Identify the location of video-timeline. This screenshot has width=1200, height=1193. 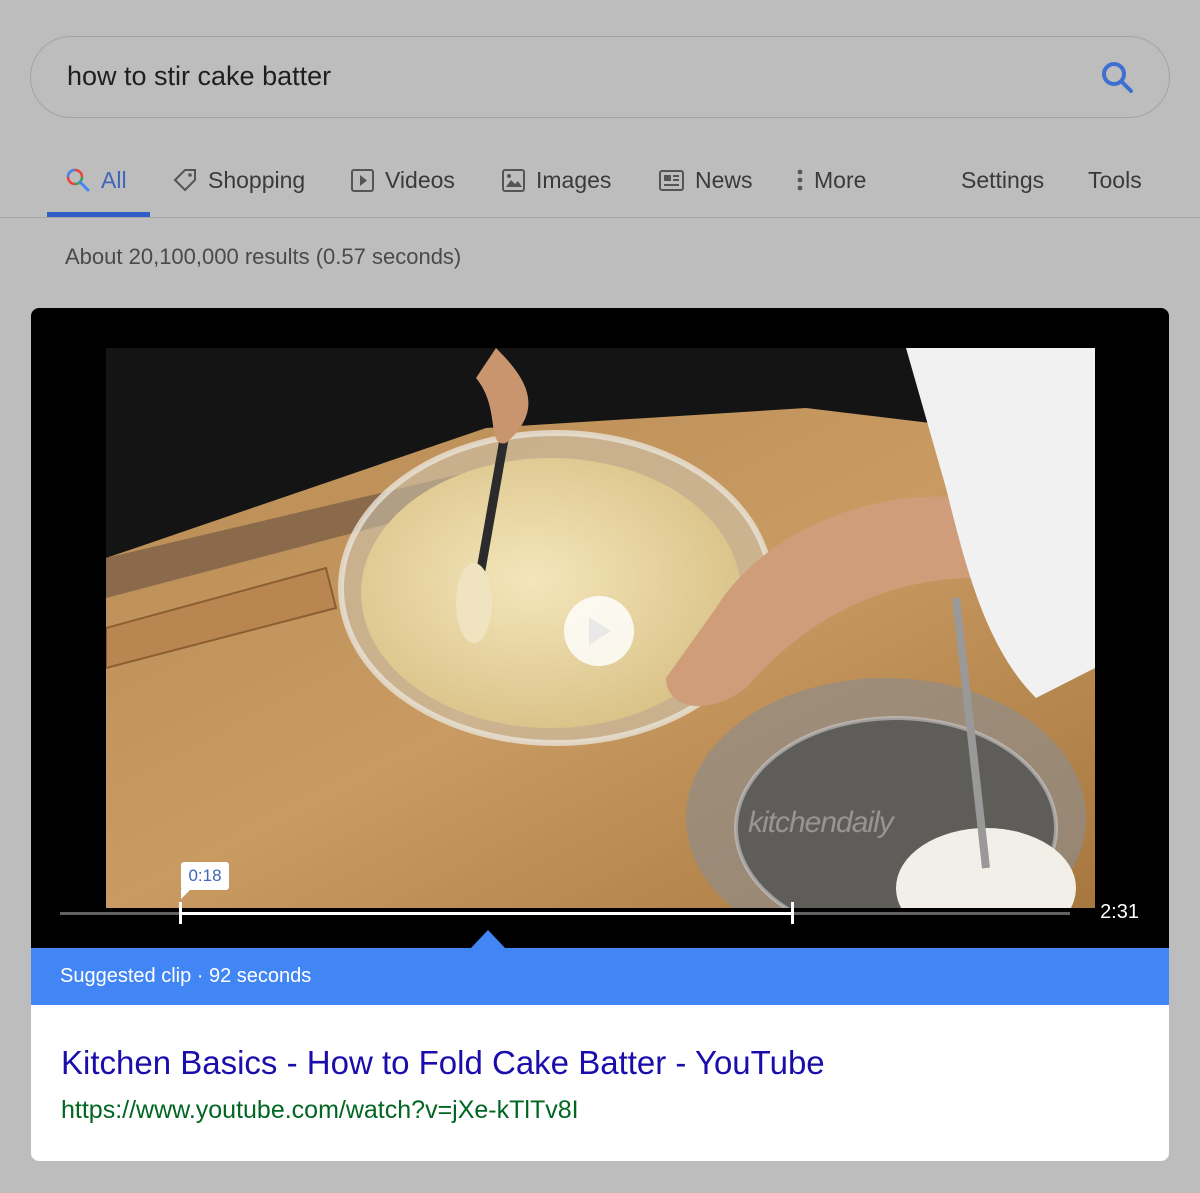
(565, 913).